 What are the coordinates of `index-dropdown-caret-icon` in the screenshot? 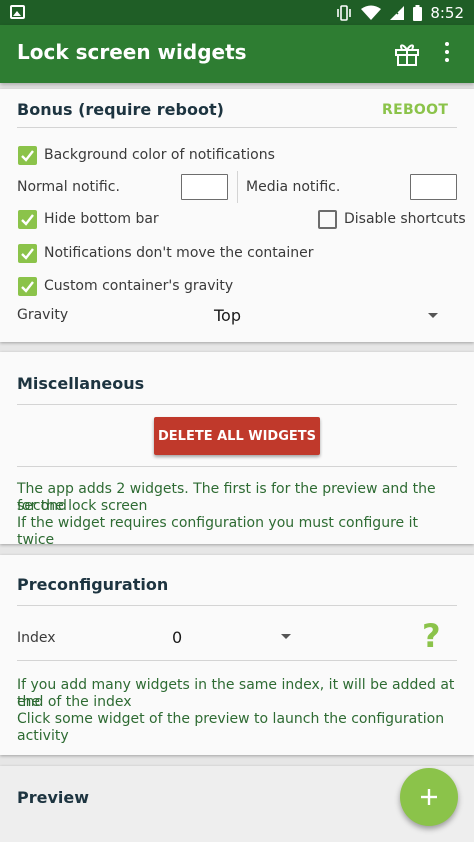 It's located at (286, 636).